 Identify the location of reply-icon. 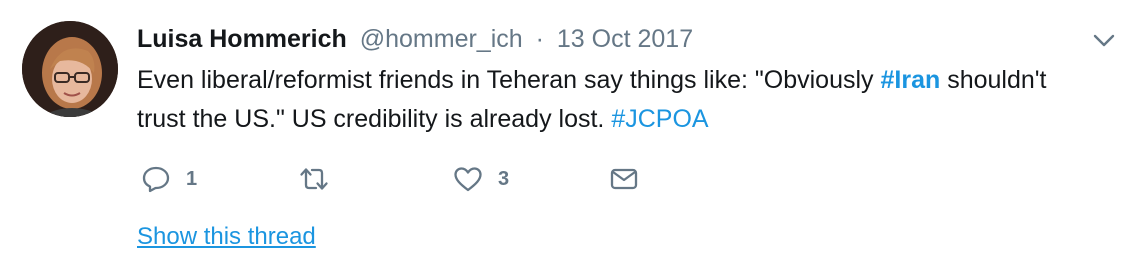
(156, 179).